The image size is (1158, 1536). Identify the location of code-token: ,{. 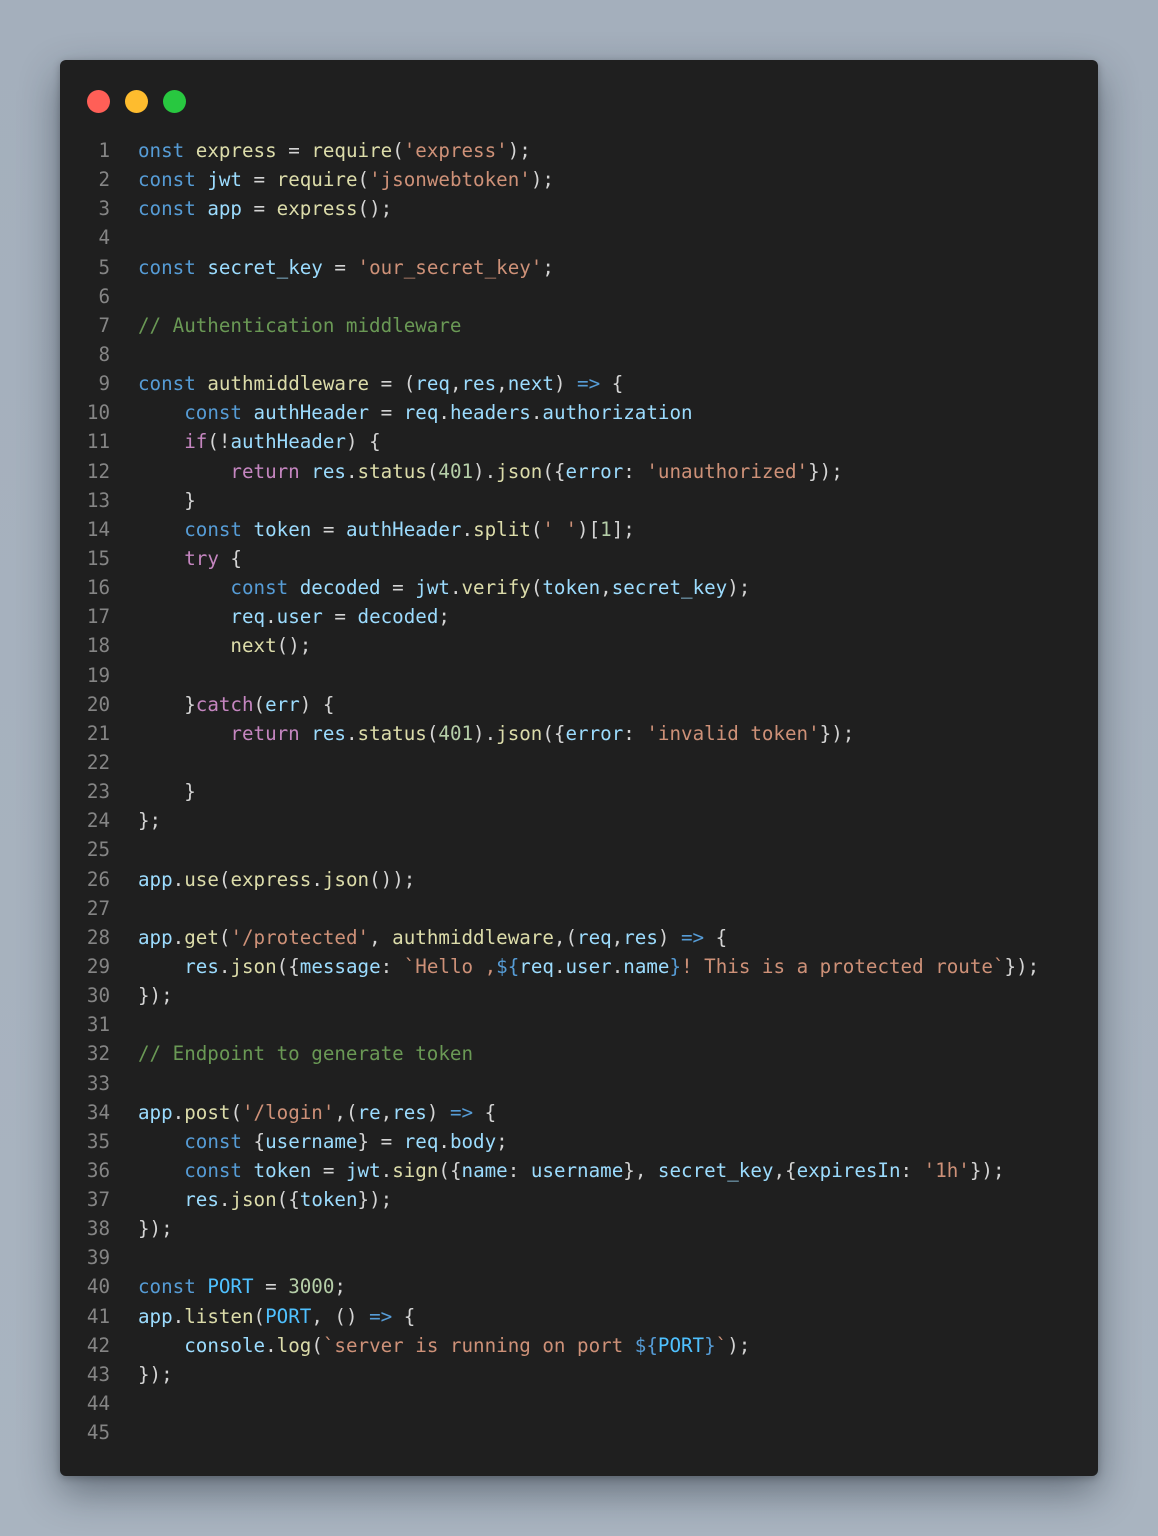
(785, 1170).